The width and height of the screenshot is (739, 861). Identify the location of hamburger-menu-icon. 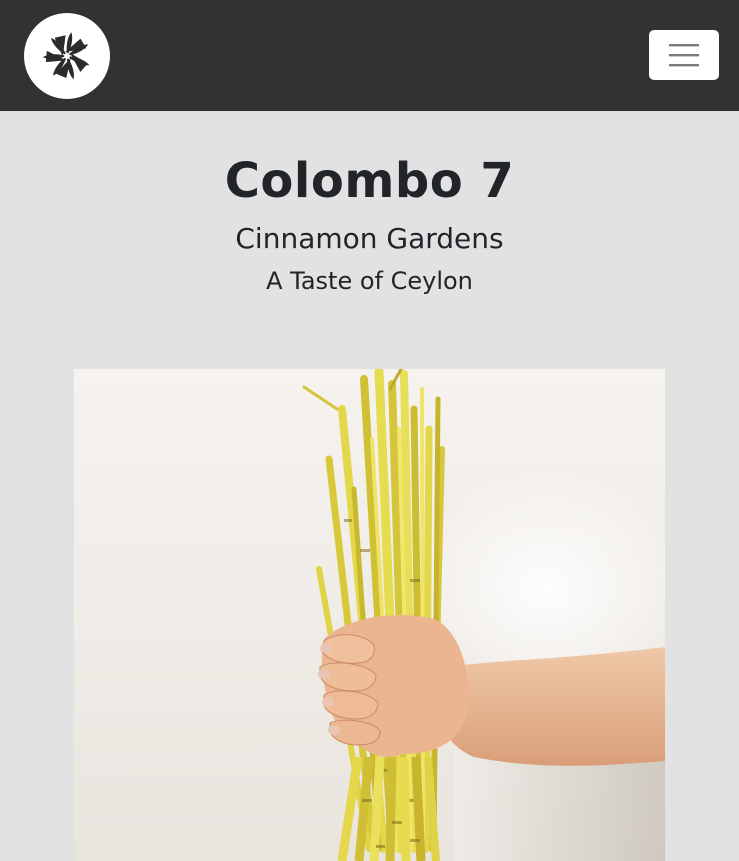
(684, 55).